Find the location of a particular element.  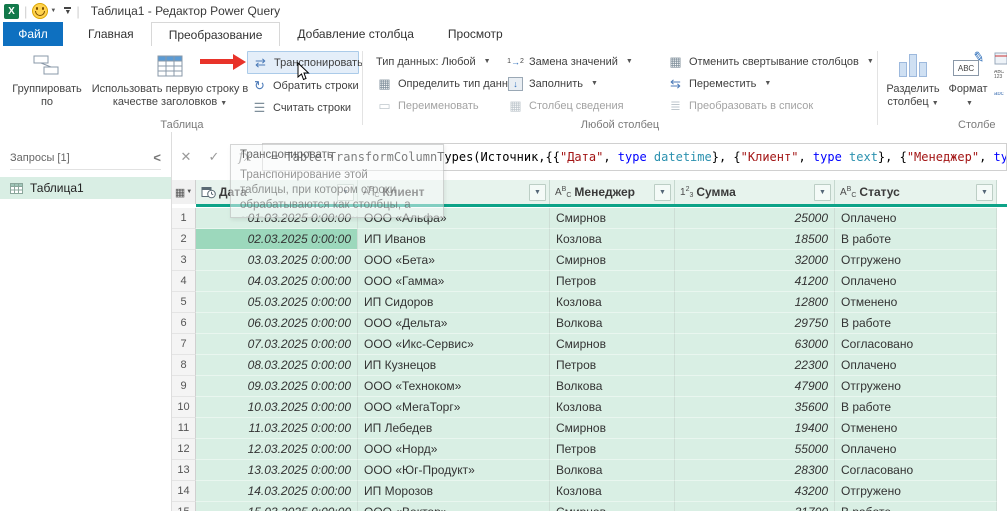

tab-home: Главная is located at coordinates (111, 34).